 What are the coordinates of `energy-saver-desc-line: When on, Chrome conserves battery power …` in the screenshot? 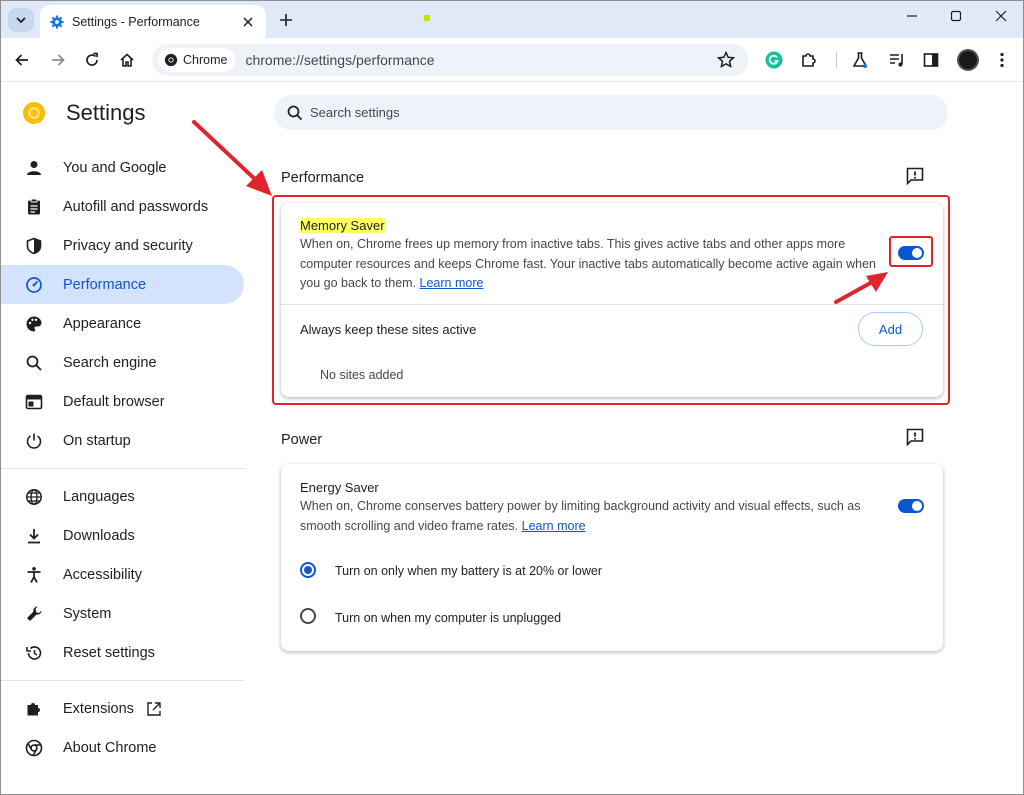 It's located at (580, 506).